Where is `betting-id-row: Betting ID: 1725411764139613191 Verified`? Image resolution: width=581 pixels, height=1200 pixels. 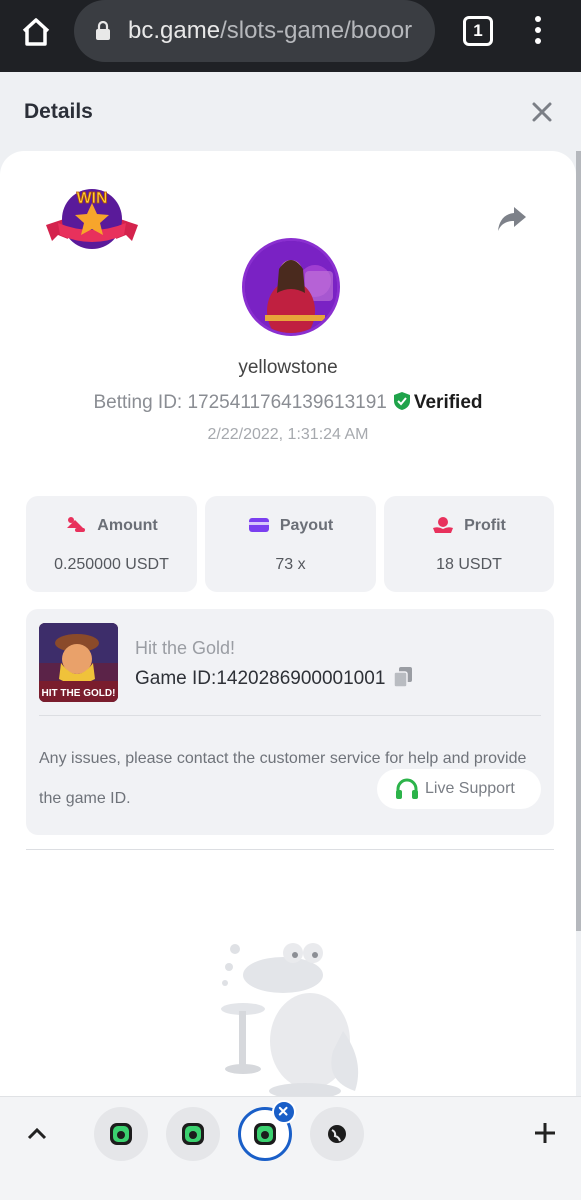 betting-id-row: Betting ID: 1725411764139613191 Verified is located at coordinates (288, 402).